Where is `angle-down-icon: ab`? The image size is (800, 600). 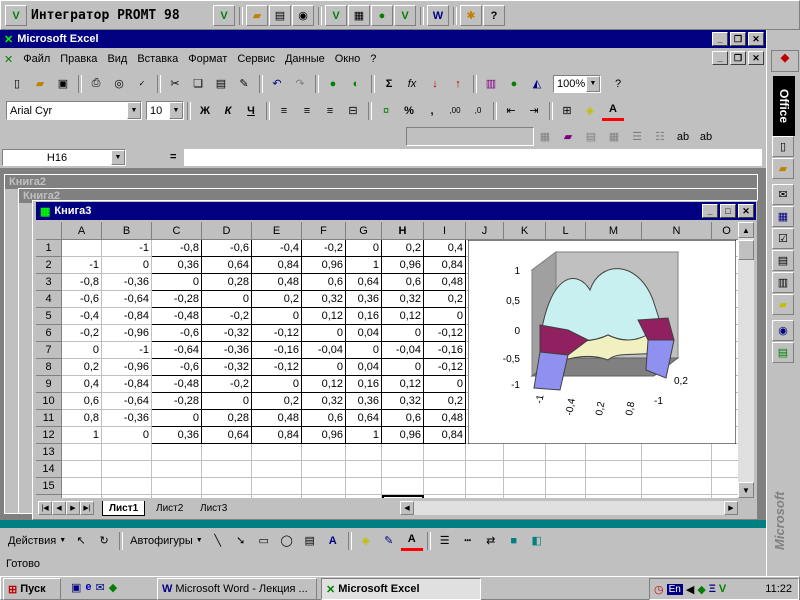 angle-down-icon: ab is located at coordinates (683, 136).